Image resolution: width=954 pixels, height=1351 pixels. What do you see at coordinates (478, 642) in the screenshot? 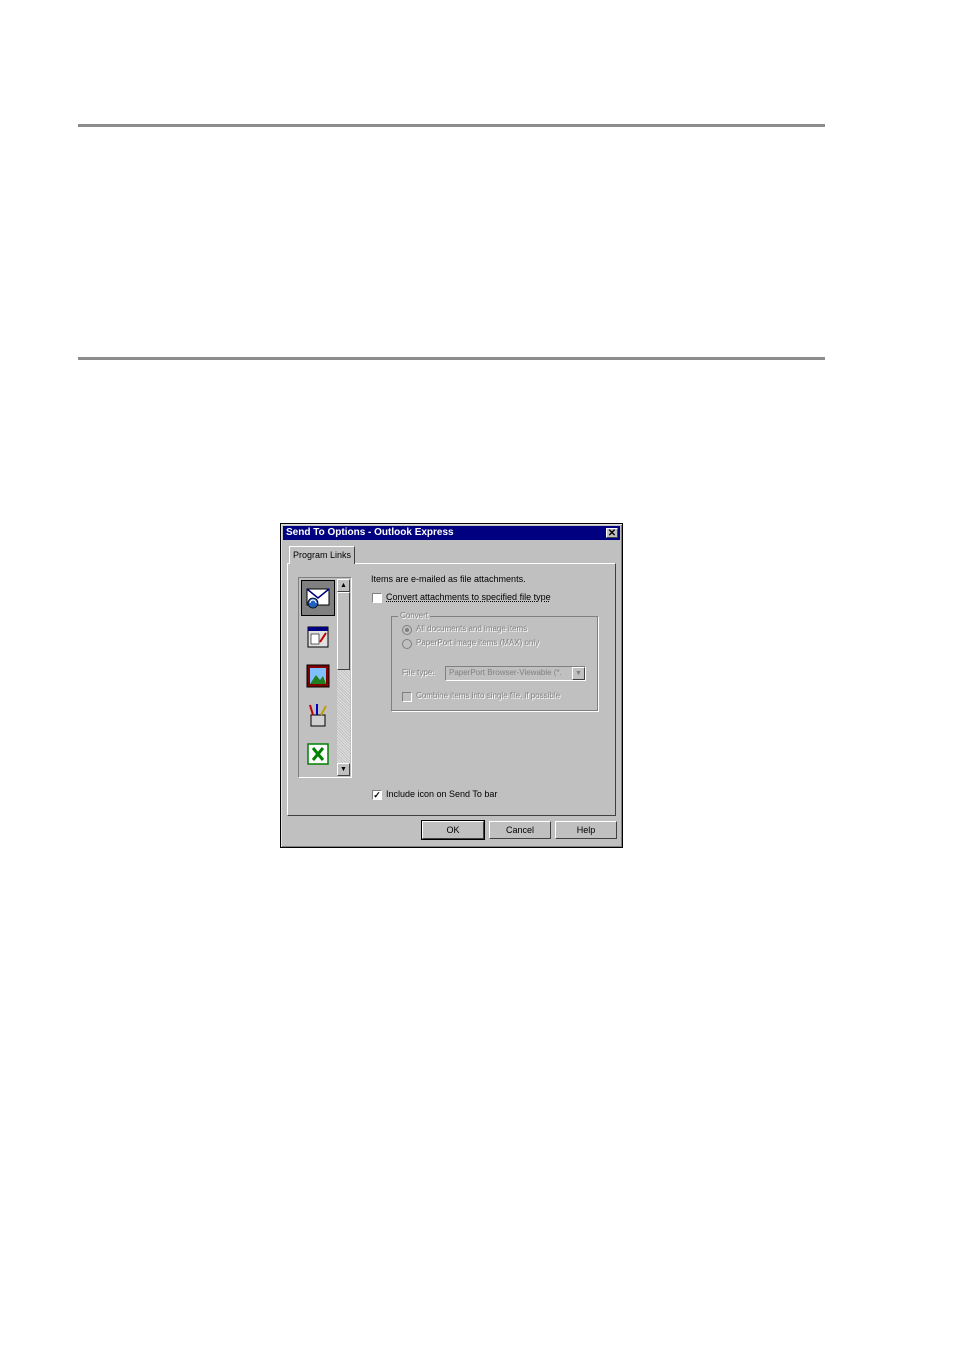
I see `radio-max-label: PaperPort image items (MAX) only` at bounding box center [478, 642].